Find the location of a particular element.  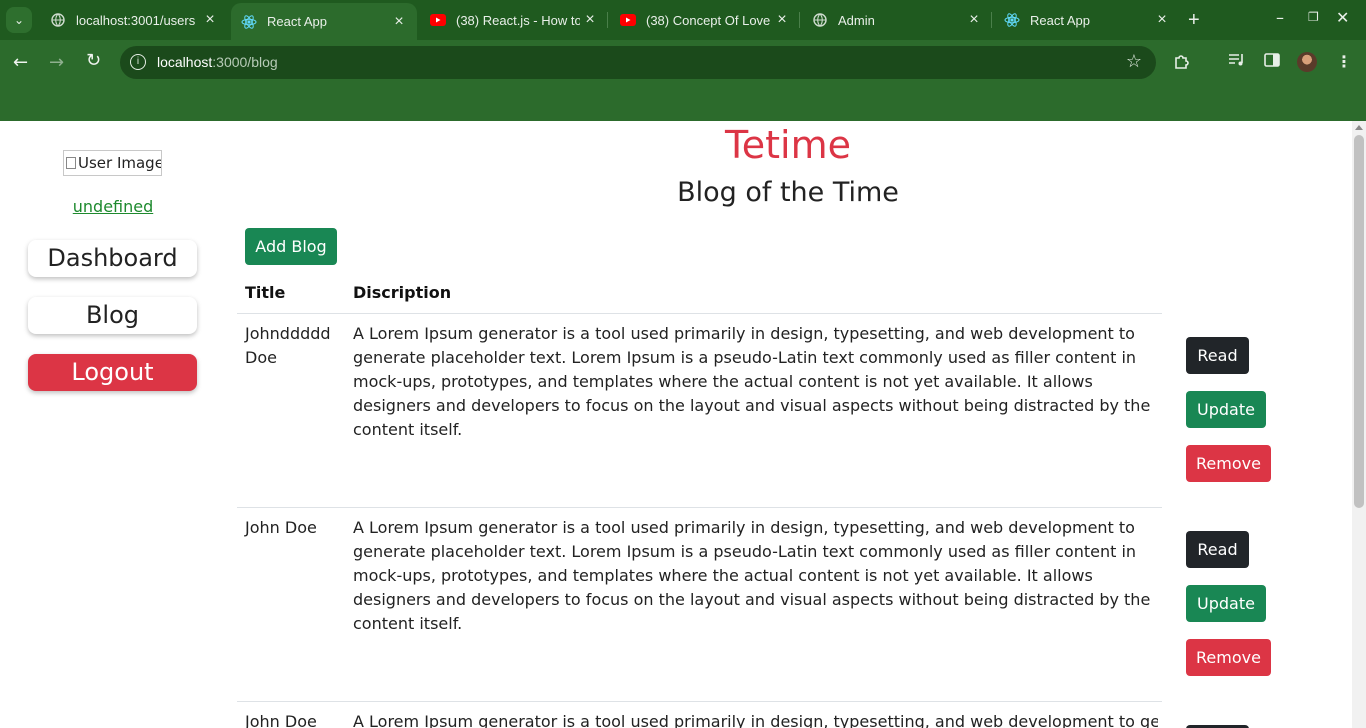

tab-search-button: ⌄ is located at coordinates (19, 20).